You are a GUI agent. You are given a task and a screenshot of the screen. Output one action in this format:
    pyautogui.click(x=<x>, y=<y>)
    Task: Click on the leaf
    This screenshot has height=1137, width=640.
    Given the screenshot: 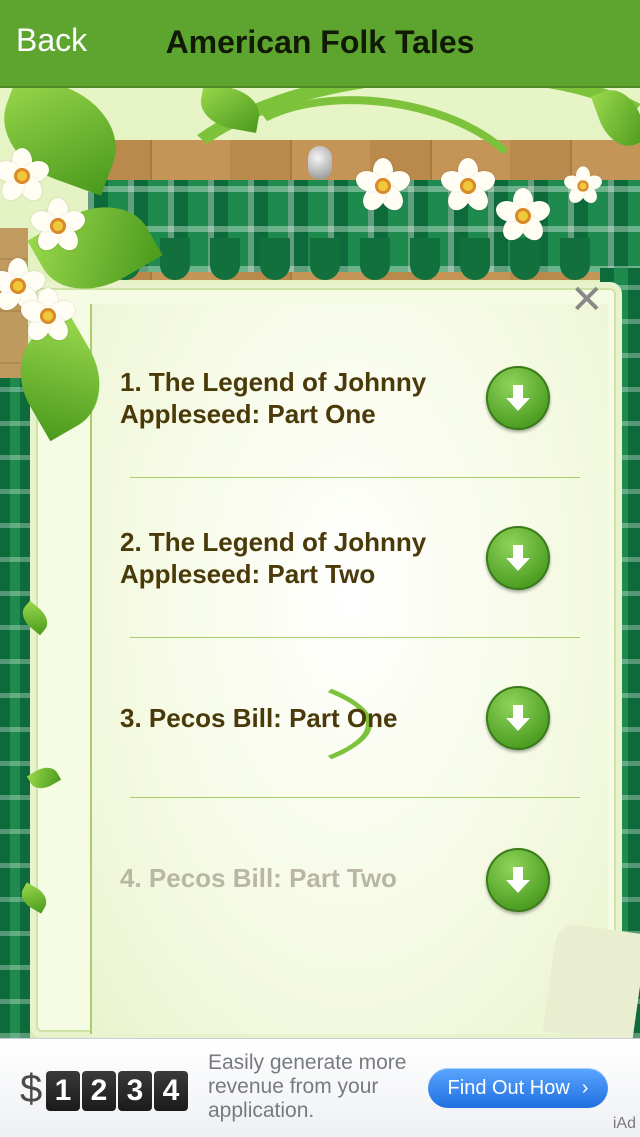 What is the action you would take?
    pyautogui.click(x=230, y=110)
    